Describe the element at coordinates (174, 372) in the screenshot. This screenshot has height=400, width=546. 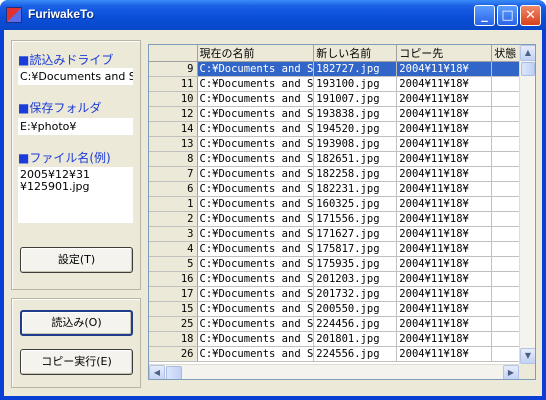
I see `horizontal-scroll-thumb` at that location.